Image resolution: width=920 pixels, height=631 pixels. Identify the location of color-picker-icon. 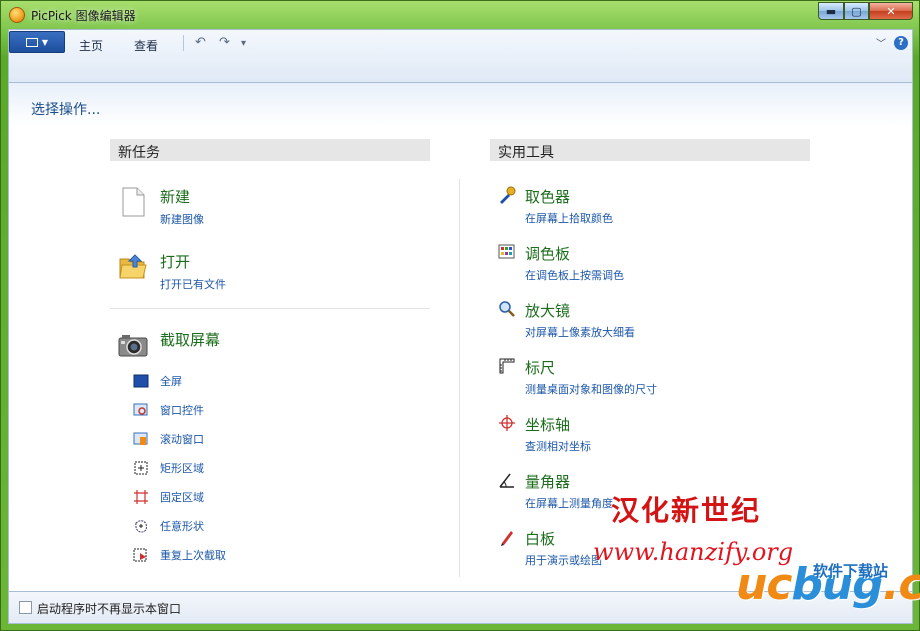
(508, 195).